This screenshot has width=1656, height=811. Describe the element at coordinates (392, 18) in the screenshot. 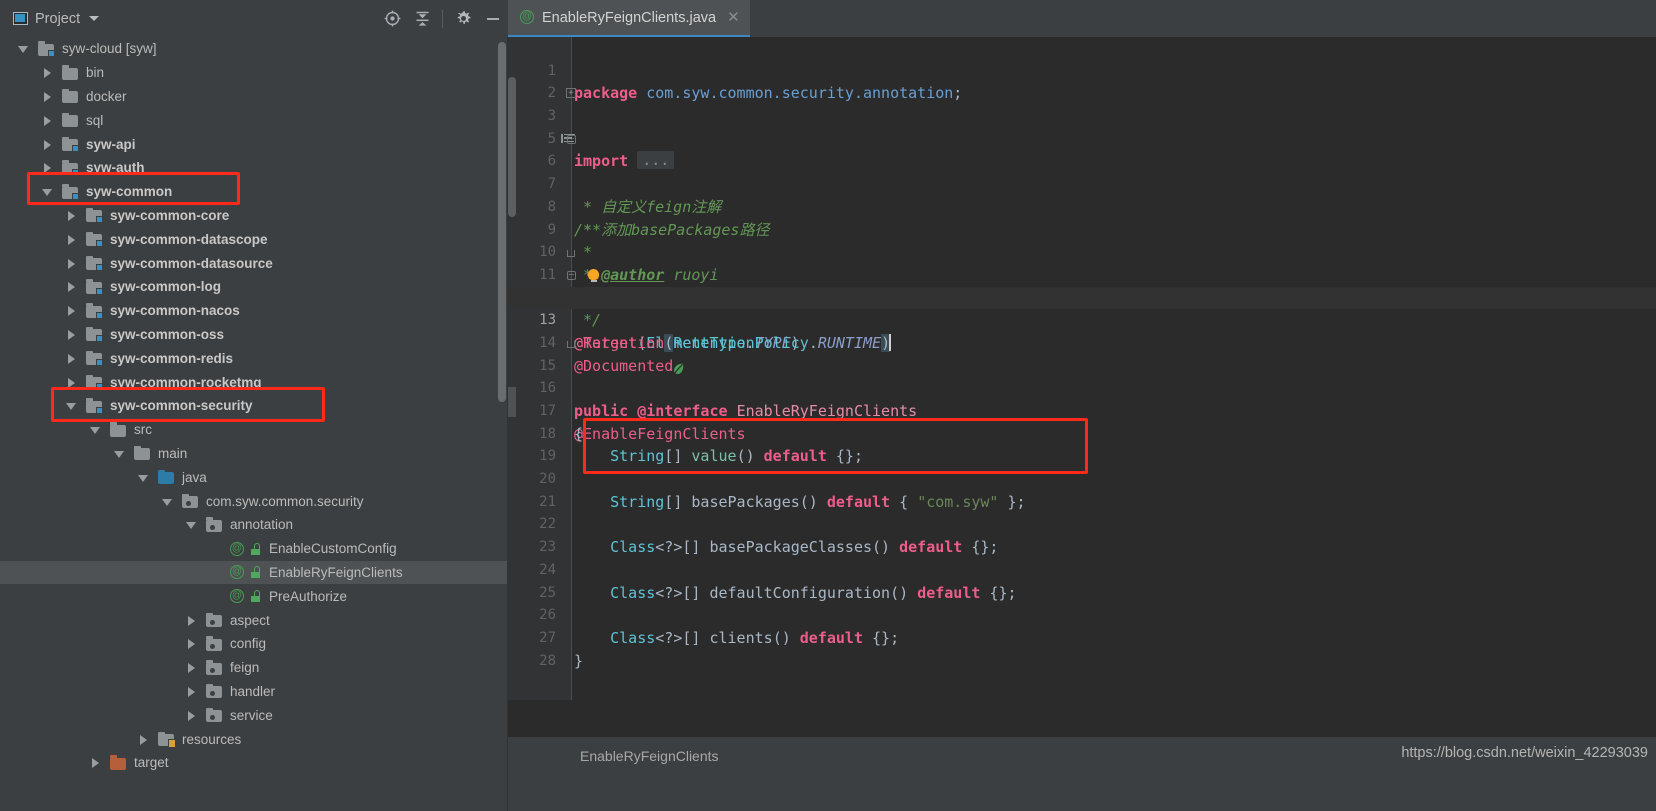

I see `locate-in-tree-icon` at that location.